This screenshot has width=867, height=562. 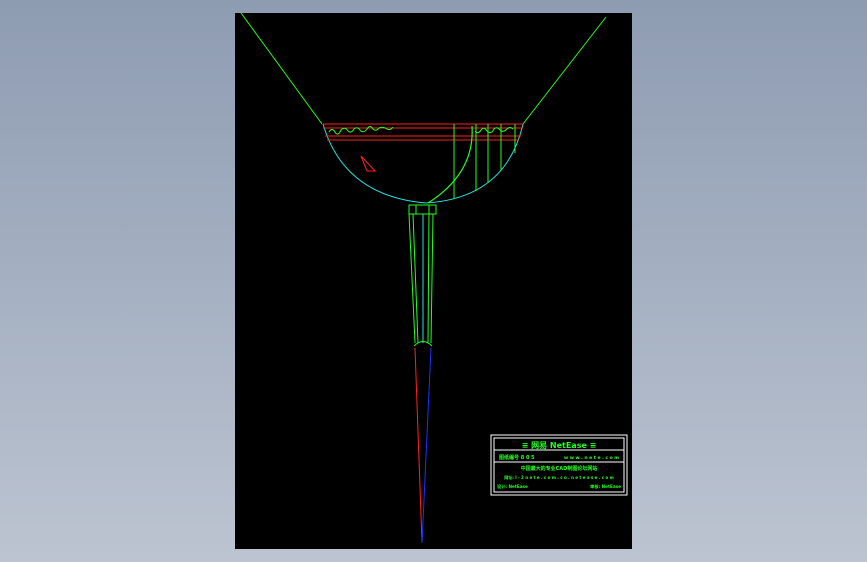 What do you see at coordinates (559, 468) in the screenshot?
I see `title-block-line2: 中国最大的专业CAD制图论坛网站` at bounding box center [559, 468].